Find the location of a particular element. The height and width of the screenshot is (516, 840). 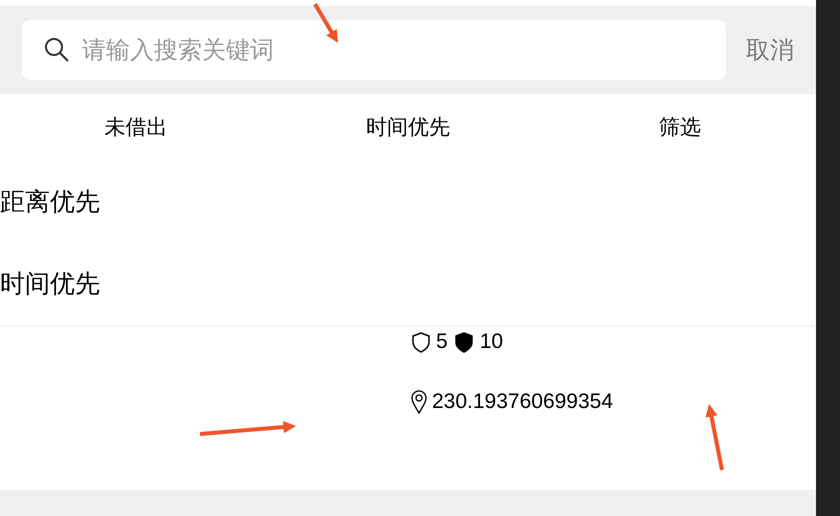

cancel-button: 取消 is located at coordinates (770, 50).